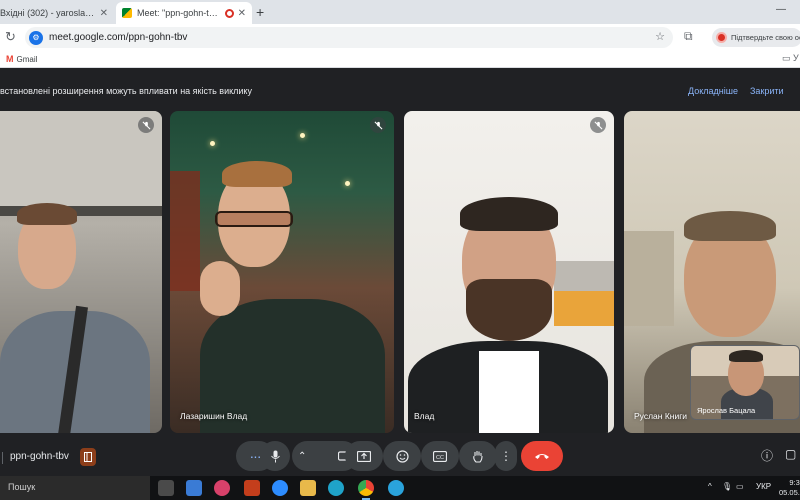 The width and height of the screenshot is (800, 500). Describe the element at coordinates (222, 488) in the screenshot. I see `app-icon-red-drop` at that location.